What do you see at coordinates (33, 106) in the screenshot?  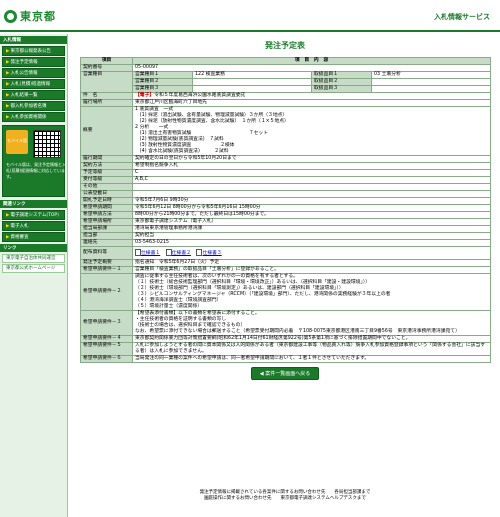 I see `sidebar-item-meibo: ▶都入札参加者名簿` at bounding box center [33, 106].